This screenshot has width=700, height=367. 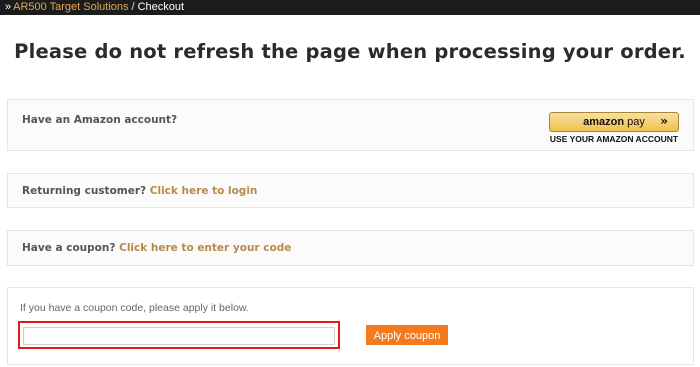 I want to click on breadcrumb: » AR500 Target Solutions / Checkout, so click(x=350, y=7).